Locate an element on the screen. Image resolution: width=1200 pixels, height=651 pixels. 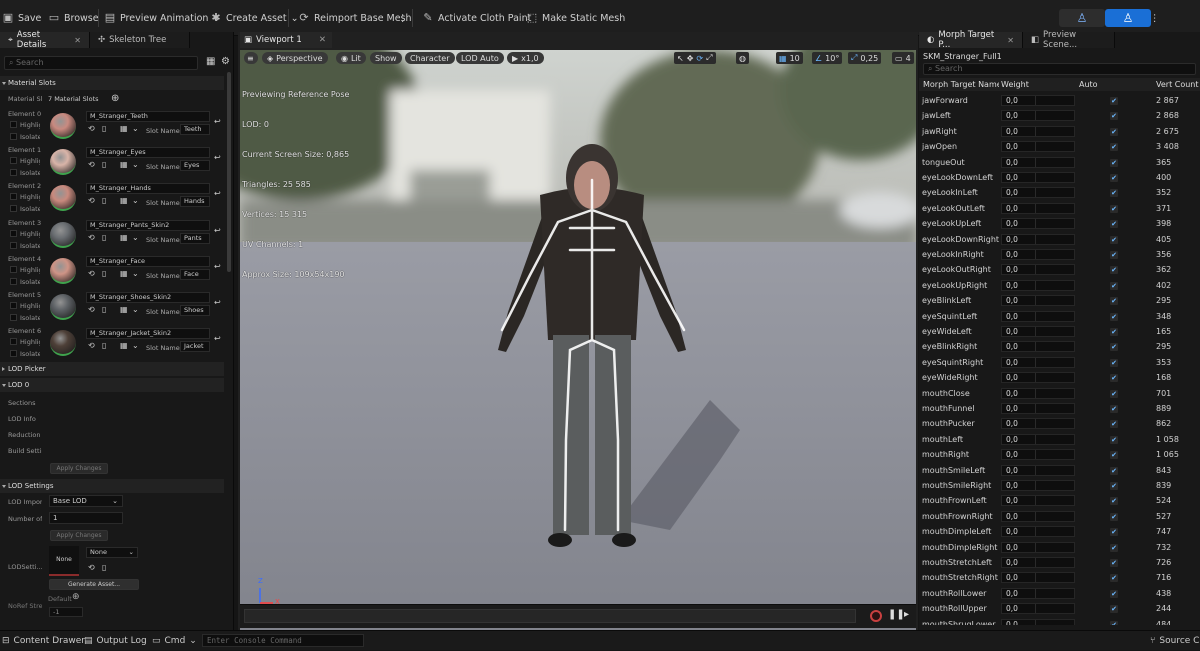
morph-target-row: mouthFrownRight 0,0 ✔ 527 is located at coordinates (1059, 516).